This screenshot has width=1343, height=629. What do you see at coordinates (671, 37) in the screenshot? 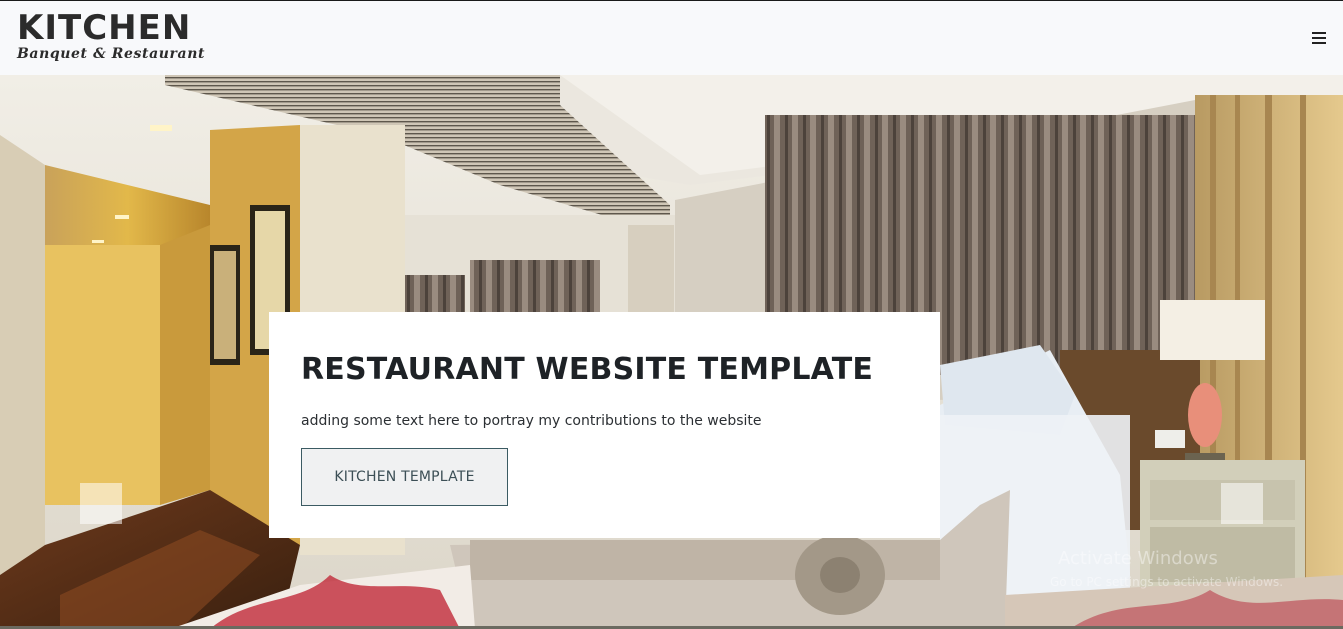
I see `site-header: KITCHEN Banquet & Restaurant` at bounding box center [671, 37].